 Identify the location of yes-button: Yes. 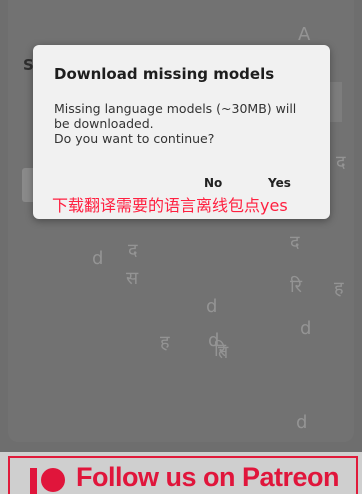
(279, 183).